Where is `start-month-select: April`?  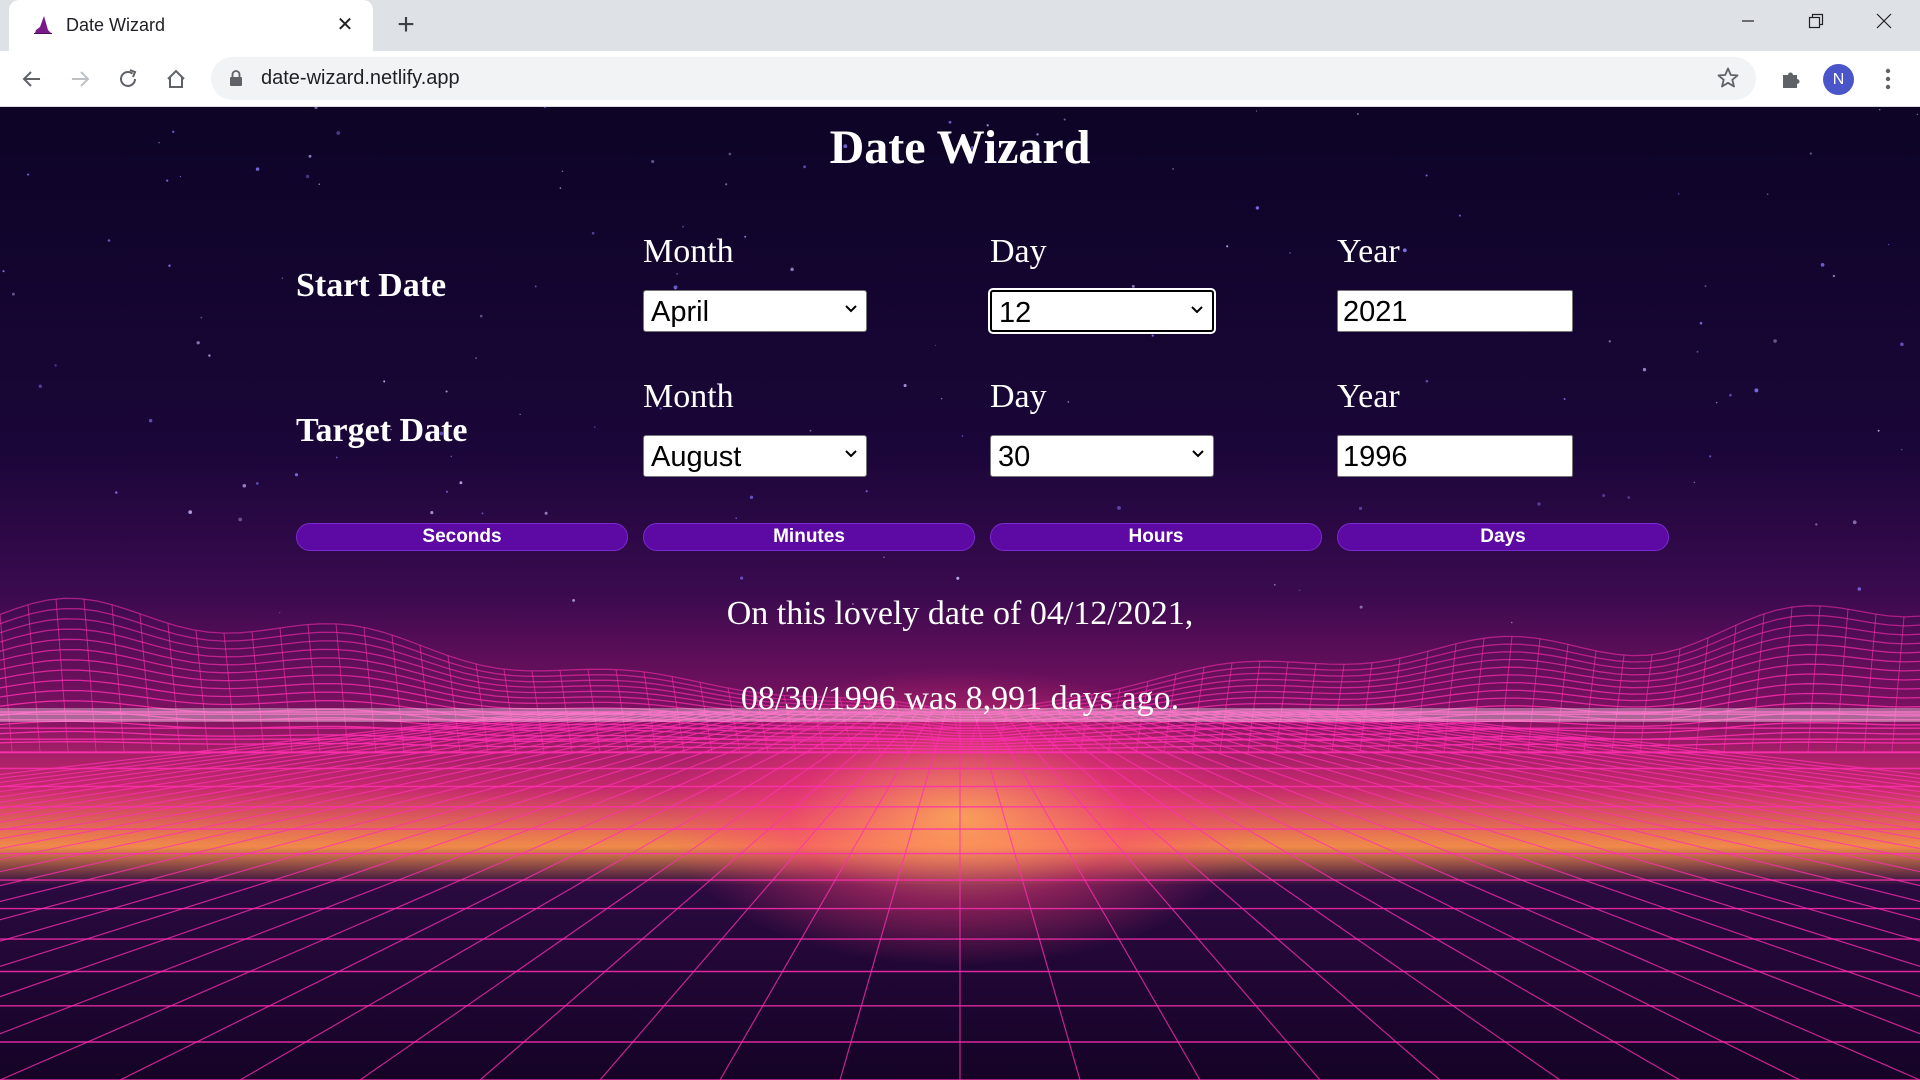 start-month-select: April is located at coordinates (755, 311).